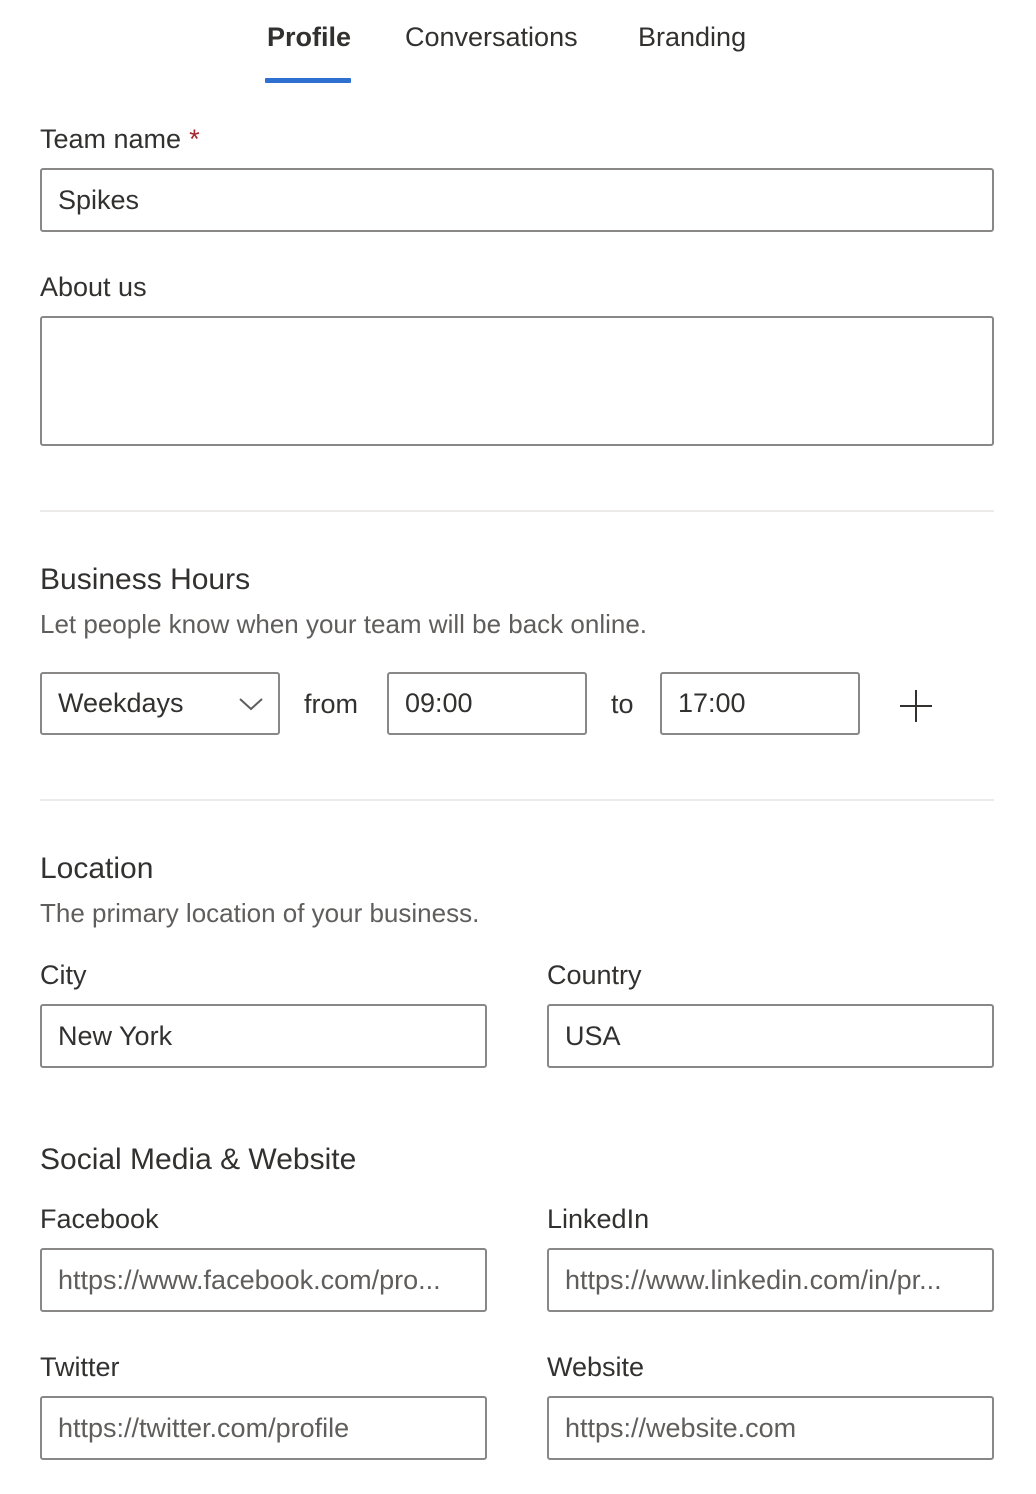 This screenshot has height=1494, width=1036. Describe the element at coordinates (251, 704) in the screenshot. I see `chevron-down-icon` at that location.